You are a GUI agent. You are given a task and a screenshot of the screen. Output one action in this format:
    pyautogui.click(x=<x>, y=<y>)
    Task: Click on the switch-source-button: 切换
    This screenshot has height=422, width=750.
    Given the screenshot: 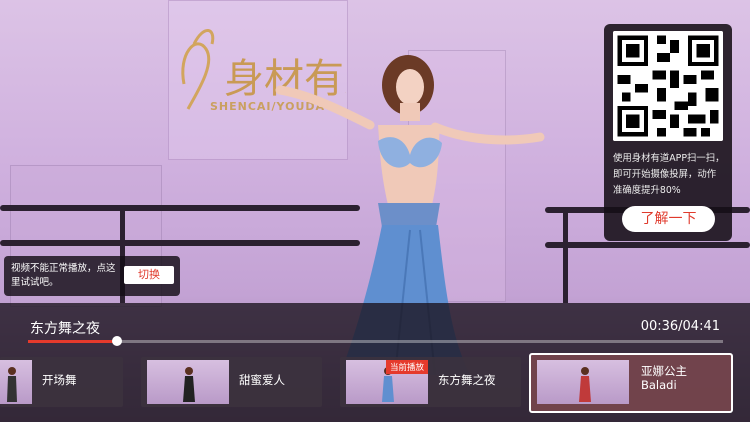 What is the action you would take?
    pyautogui.click(x=149, y=275)
    